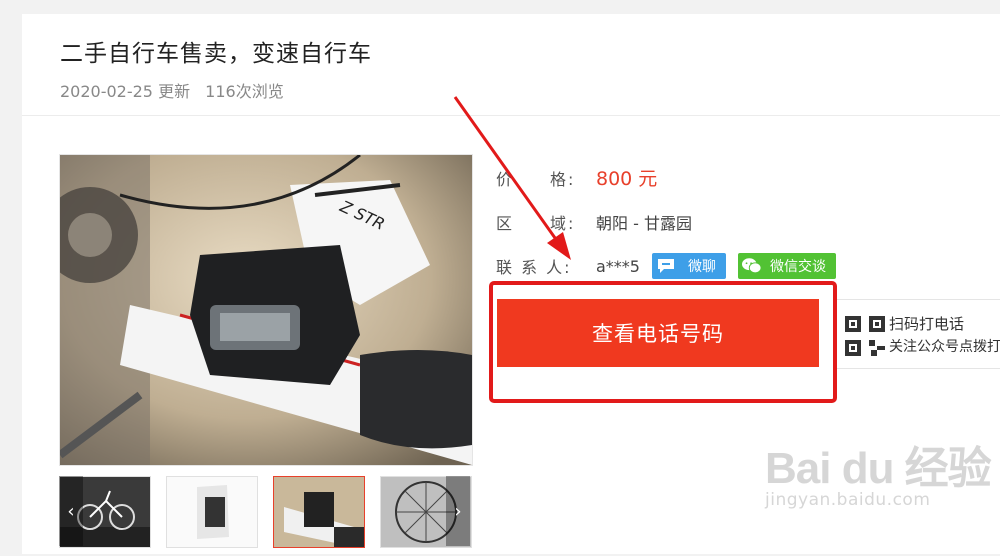  I want to click on wechat-button: 微信交谈, so click(786, 266).